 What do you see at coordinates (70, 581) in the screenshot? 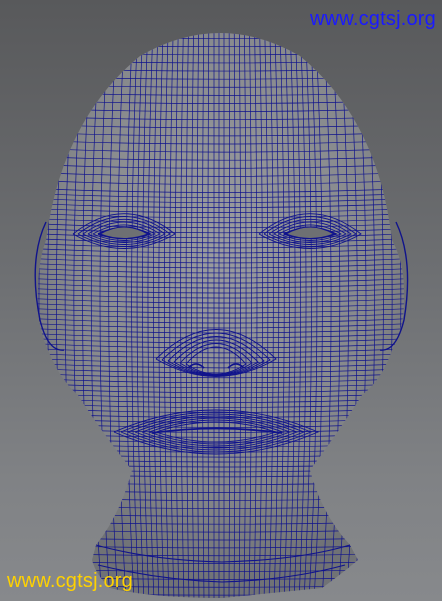
I see `watermark-bottom: www.cgtsj.org` at bounding box center [70, 581].